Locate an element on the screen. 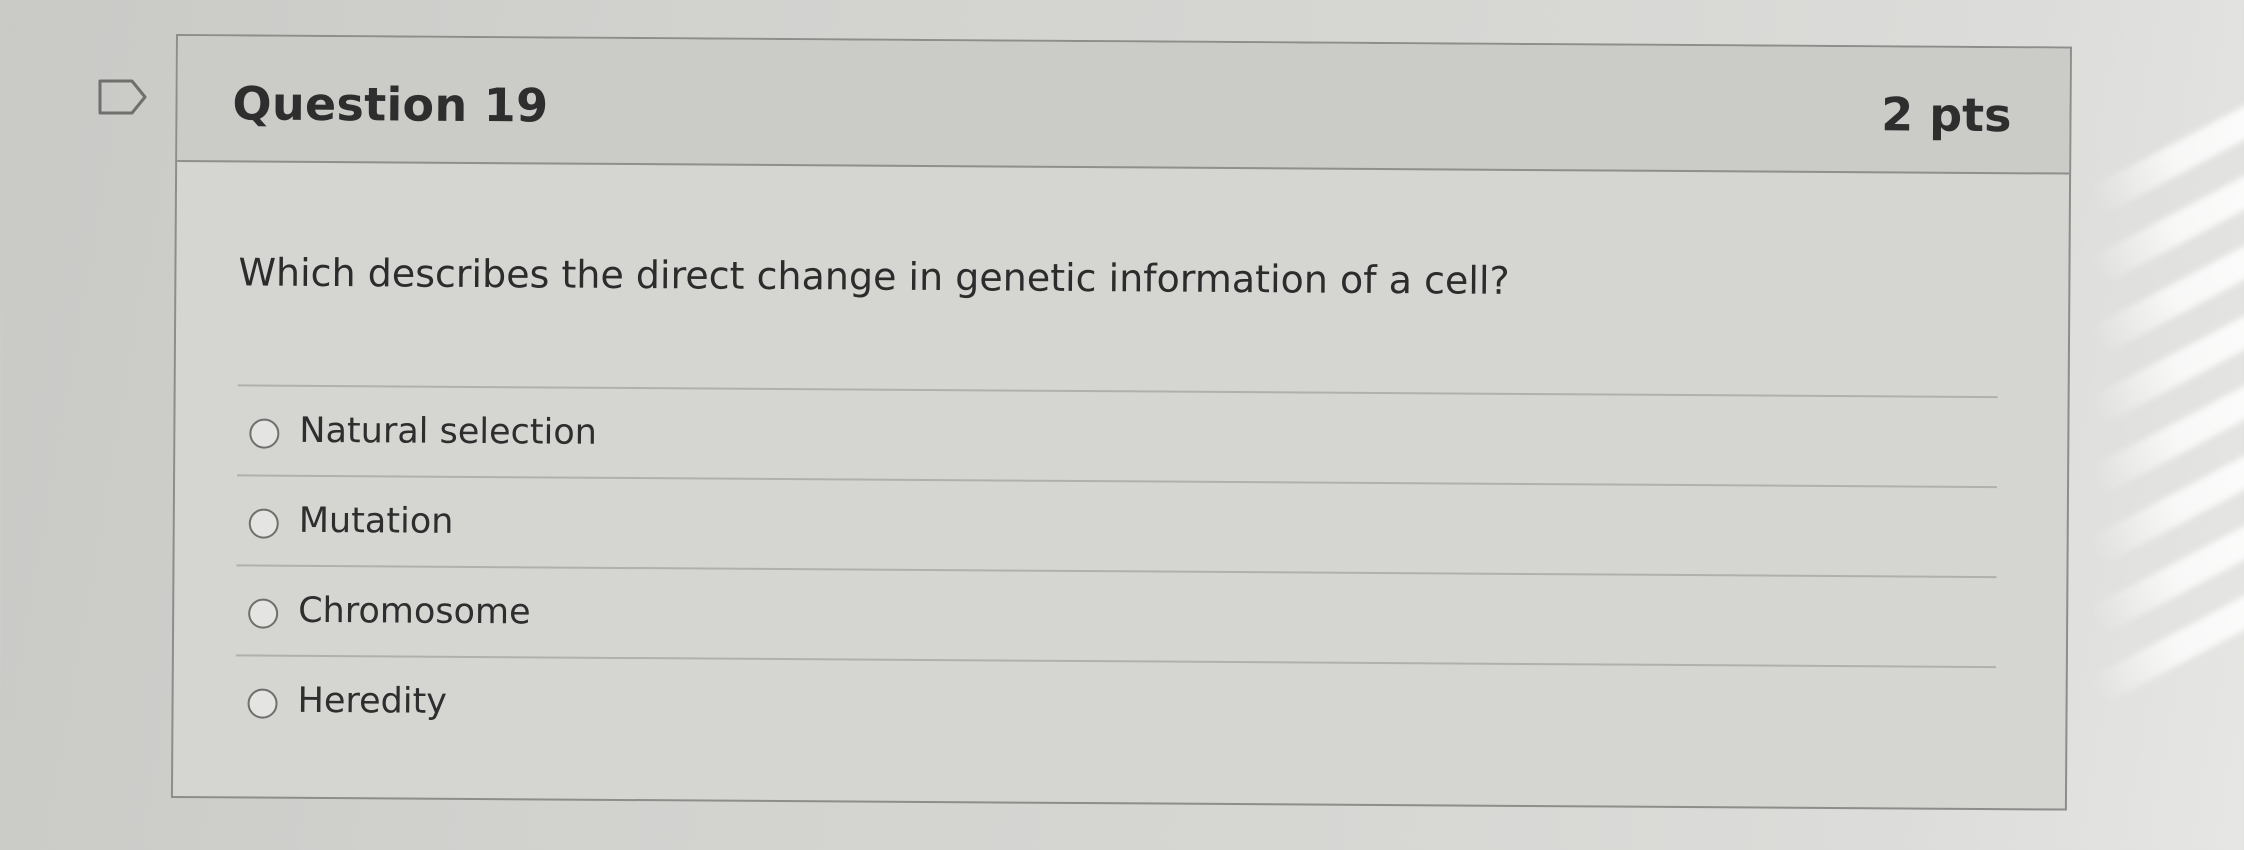 This screenshot has height=850, width=2244. answer-label: Mutation is located at coordinates (376, 521).